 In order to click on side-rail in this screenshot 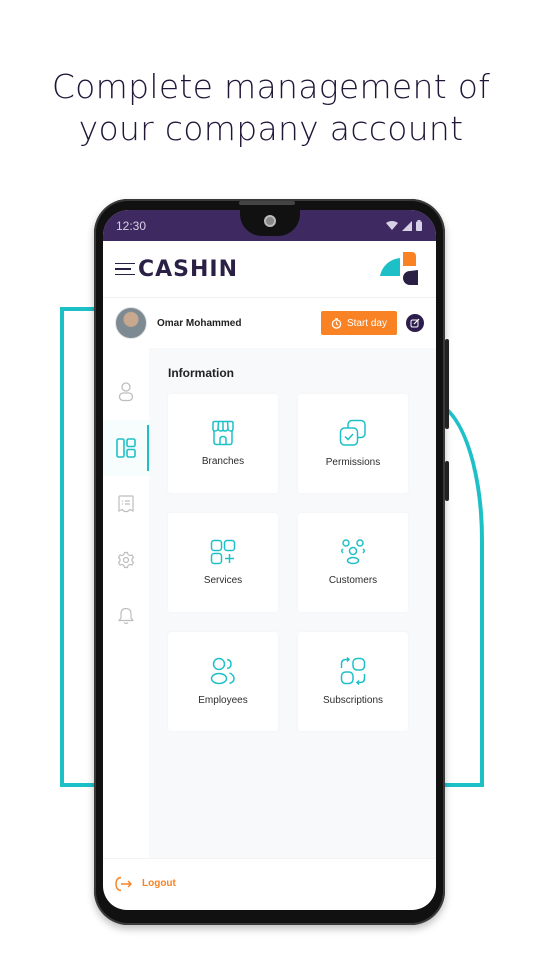, I will do `click(126, 603)`.